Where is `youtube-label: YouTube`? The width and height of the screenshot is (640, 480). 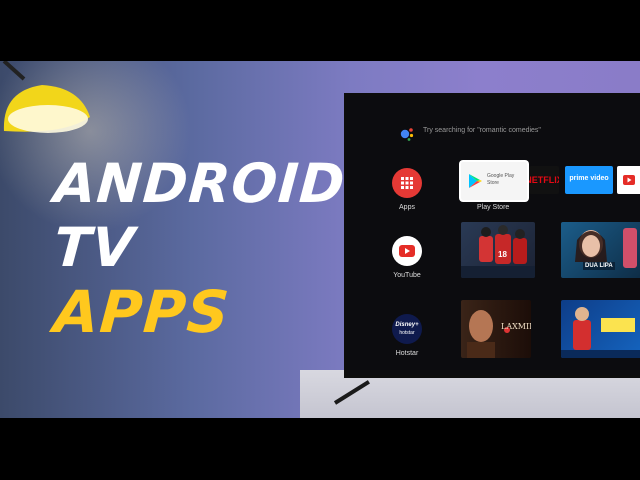
youtube-label: YouTube is located at coordinates (407, 275).